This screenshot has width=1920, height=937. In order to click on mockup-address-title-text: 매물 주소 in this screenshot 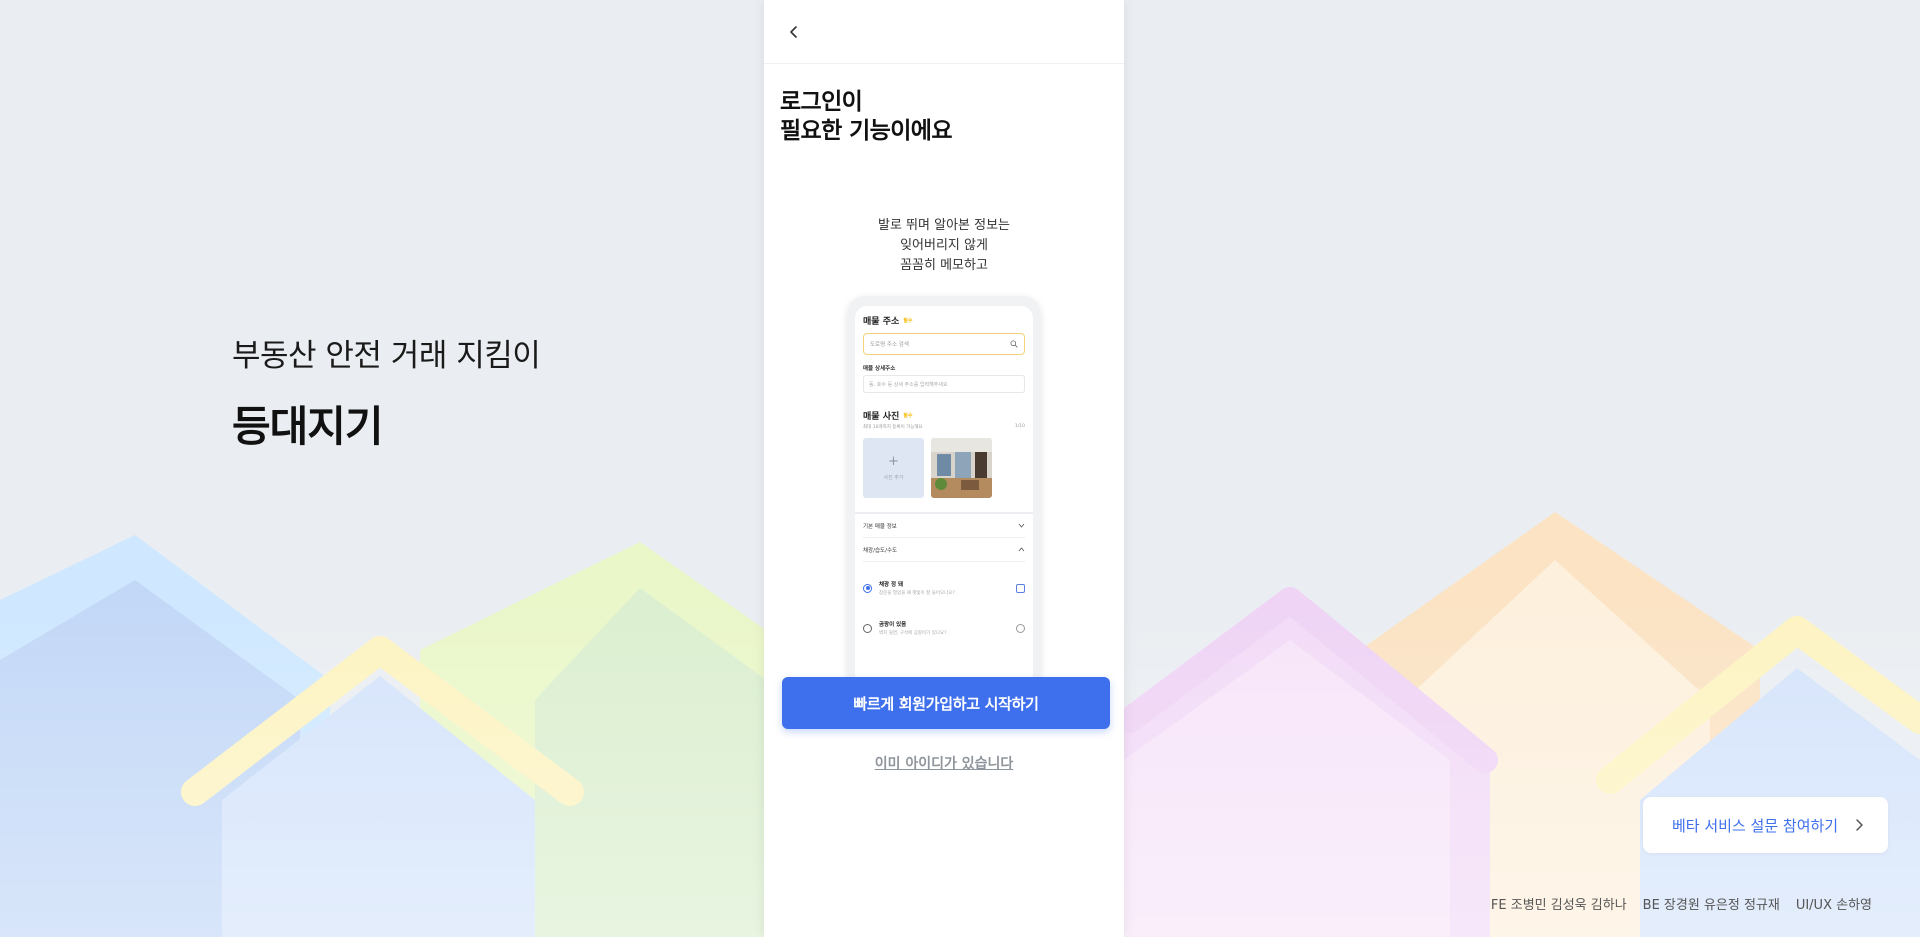, I will do `click(881, 322)`.